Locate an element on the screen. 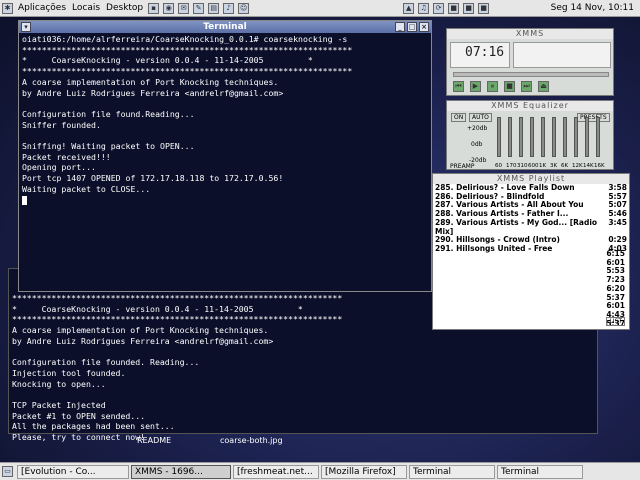 The width and height of the screenshot is (640, 480). play-icon: ▶ is located at coordinates (475, 86).